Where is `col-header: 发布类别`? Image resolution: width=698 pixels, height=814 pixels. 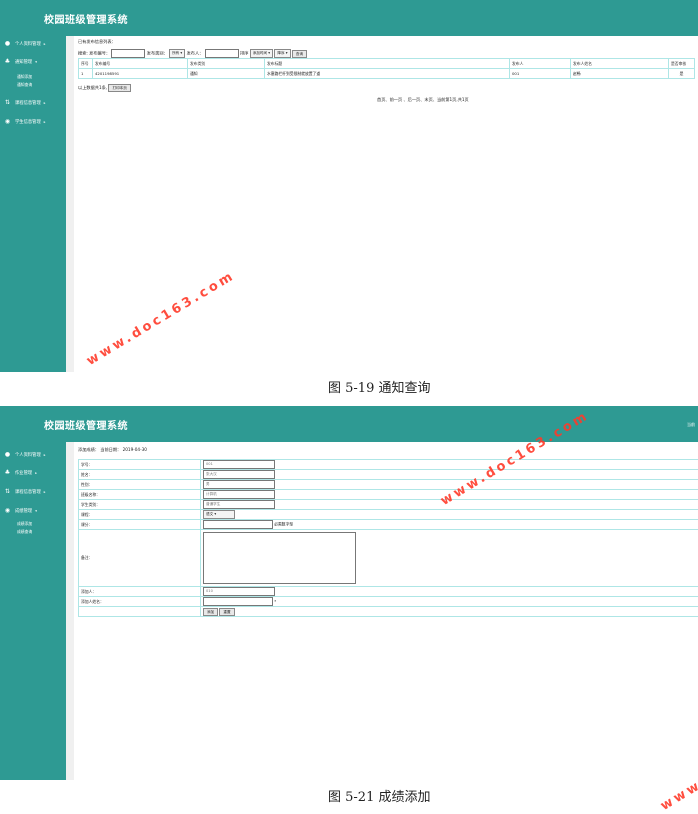
col-header: 发布类别 is located at coordinates (226, 64).